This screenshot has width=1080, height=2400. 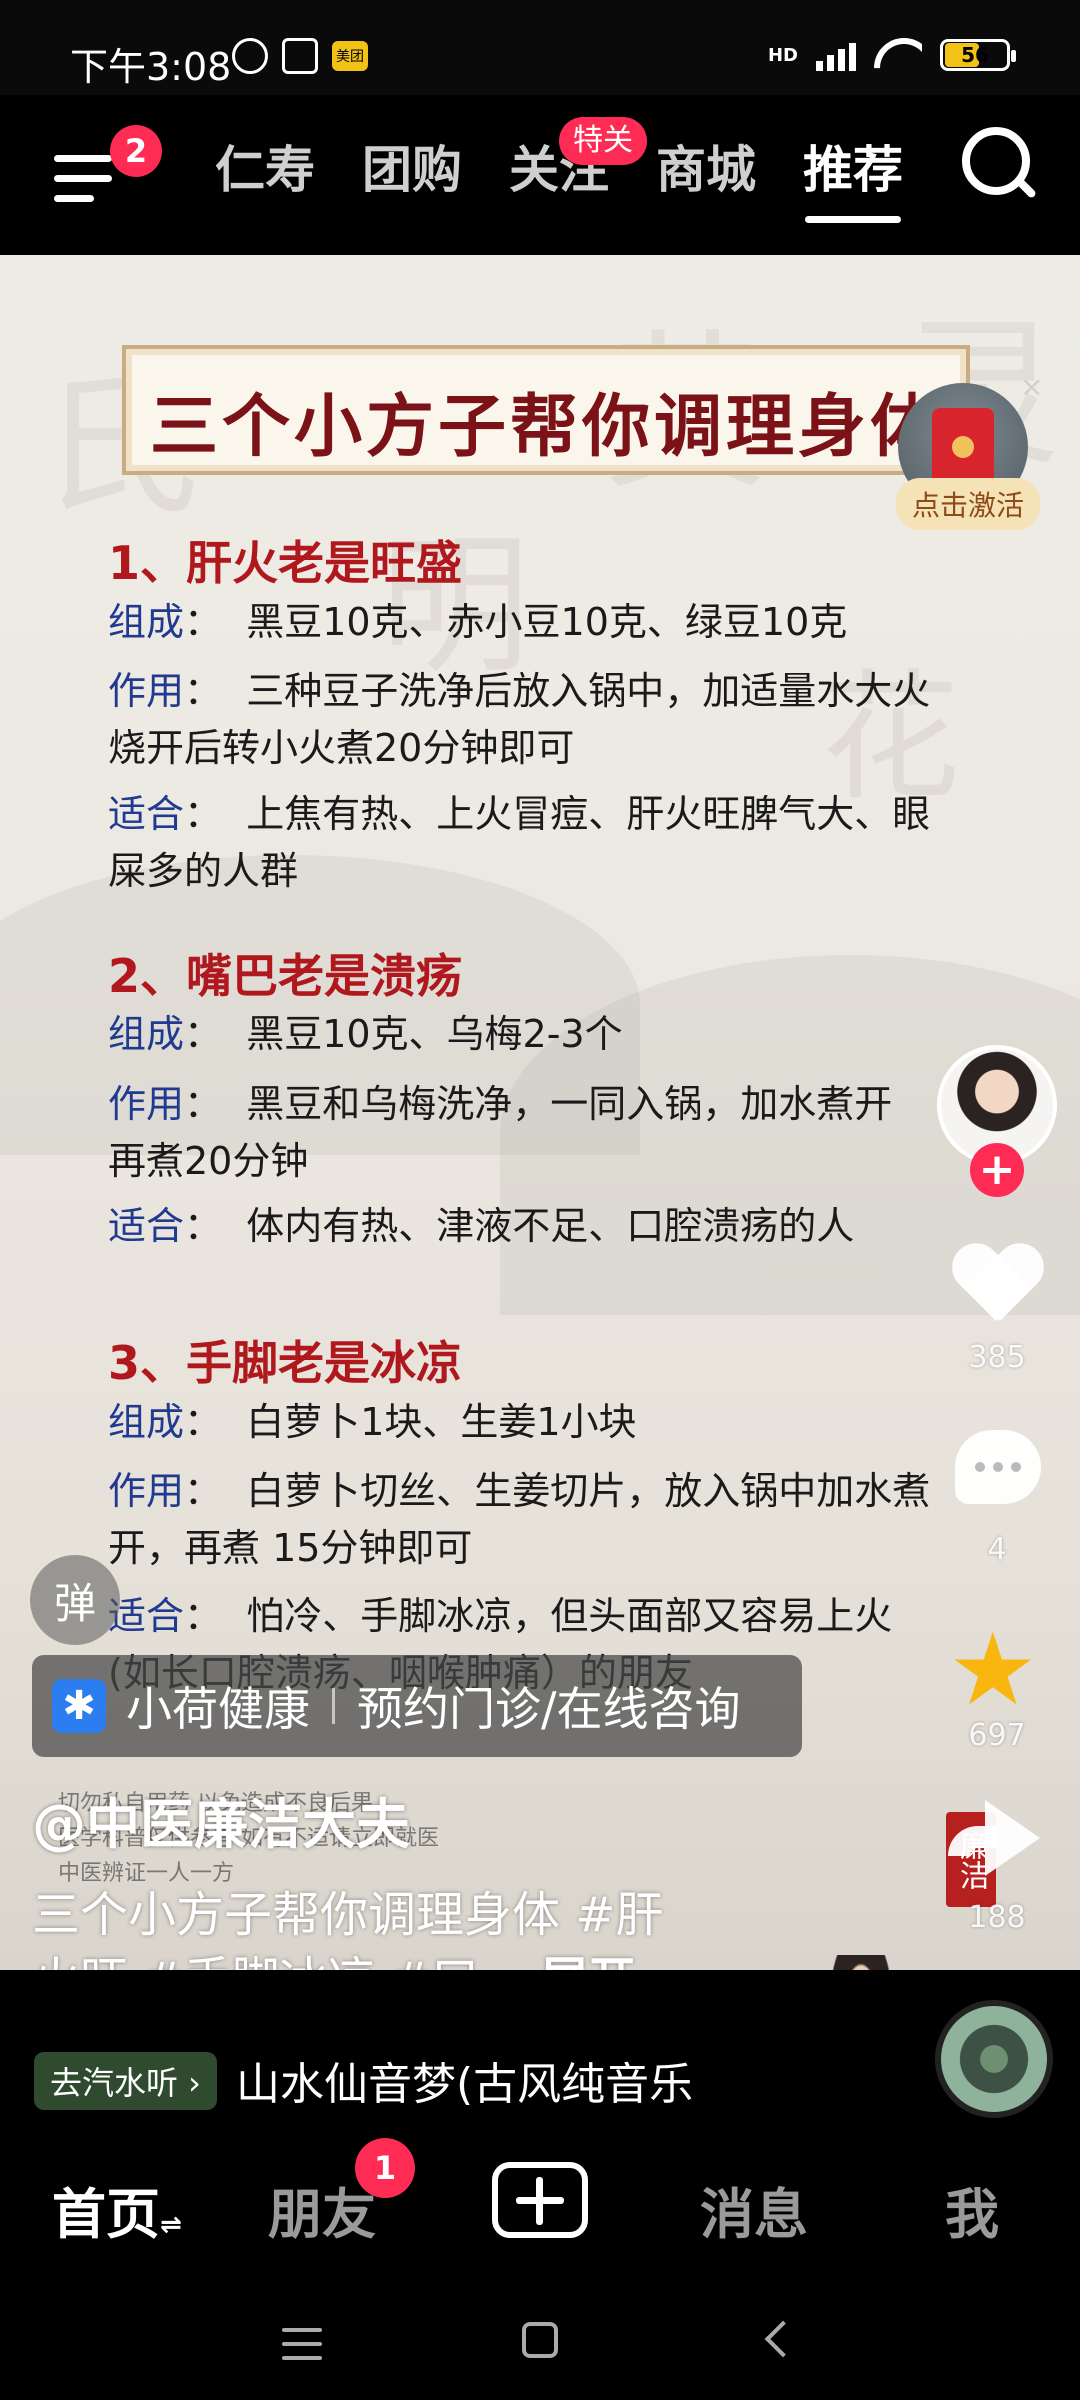 I want to click on section-1-effect-cont: 烧开后转小火煮20分钟即可, so click(x=341, y=748).